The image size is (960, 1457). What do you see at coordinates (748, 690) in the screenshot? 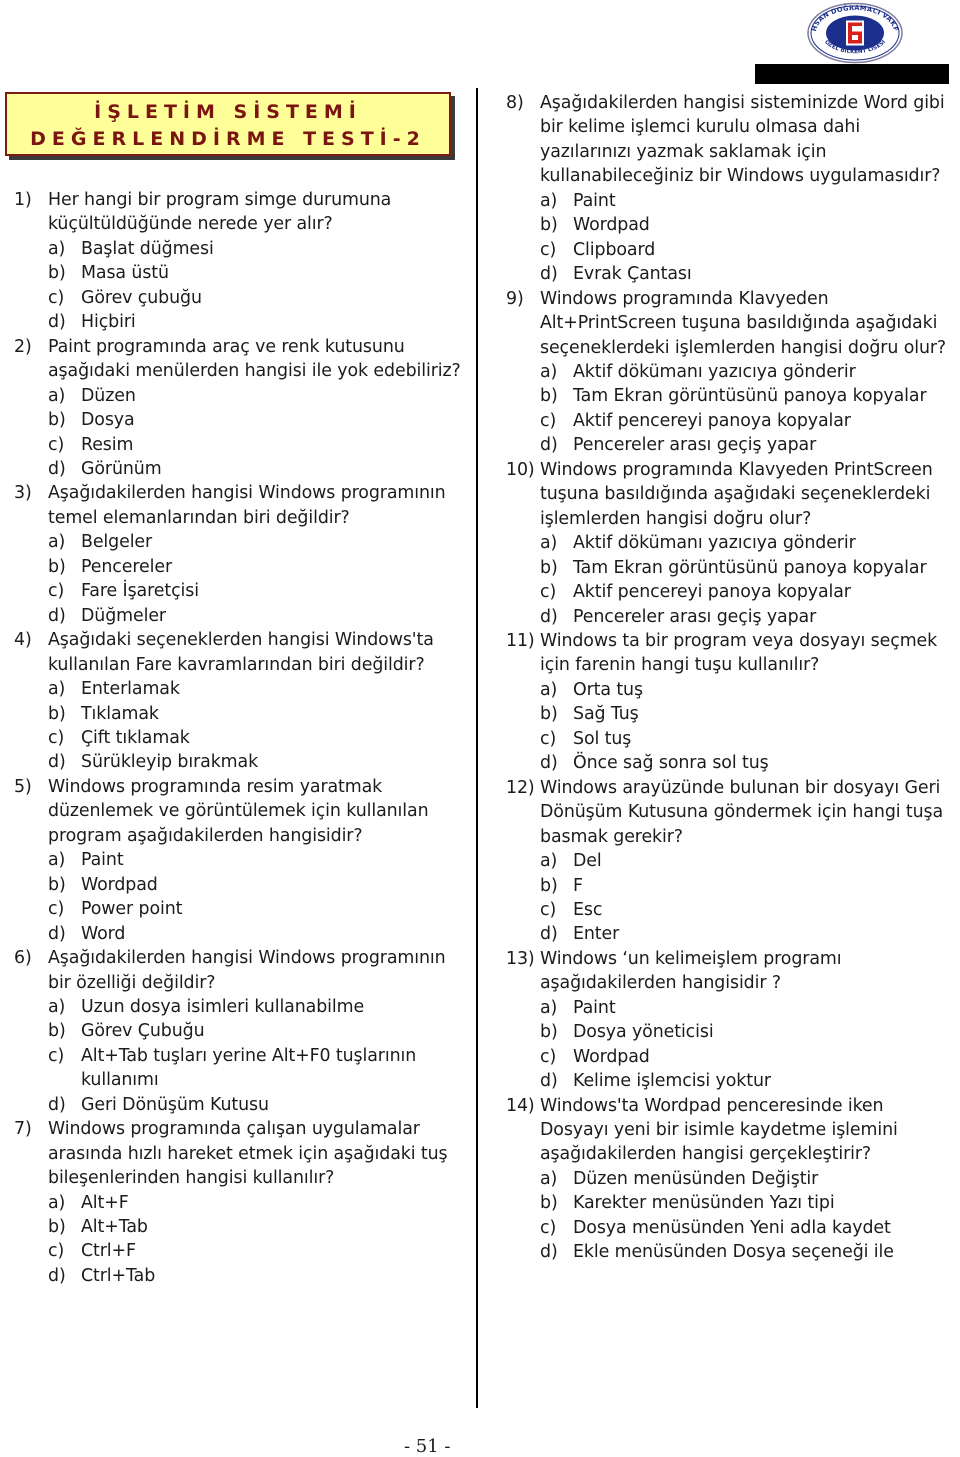
I see `answer-option-a: a) Orta tuş` at bounding box center [748, 690].